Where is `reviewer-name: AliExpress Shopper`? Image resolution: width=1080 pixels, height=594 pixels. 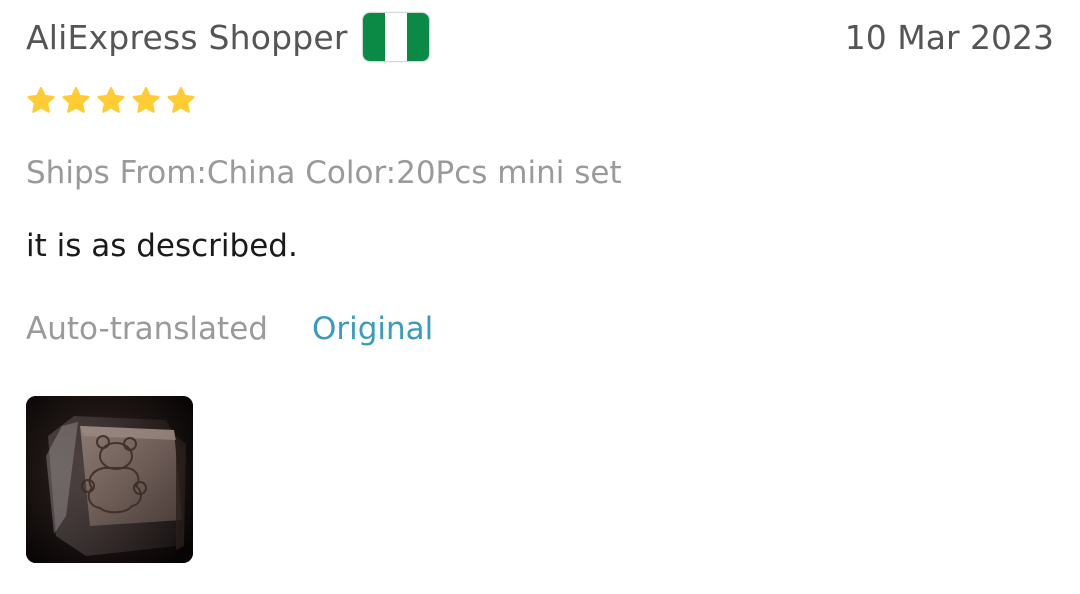 reviewer-name: AliExpress Shopper is located at coordinates (187, 37).